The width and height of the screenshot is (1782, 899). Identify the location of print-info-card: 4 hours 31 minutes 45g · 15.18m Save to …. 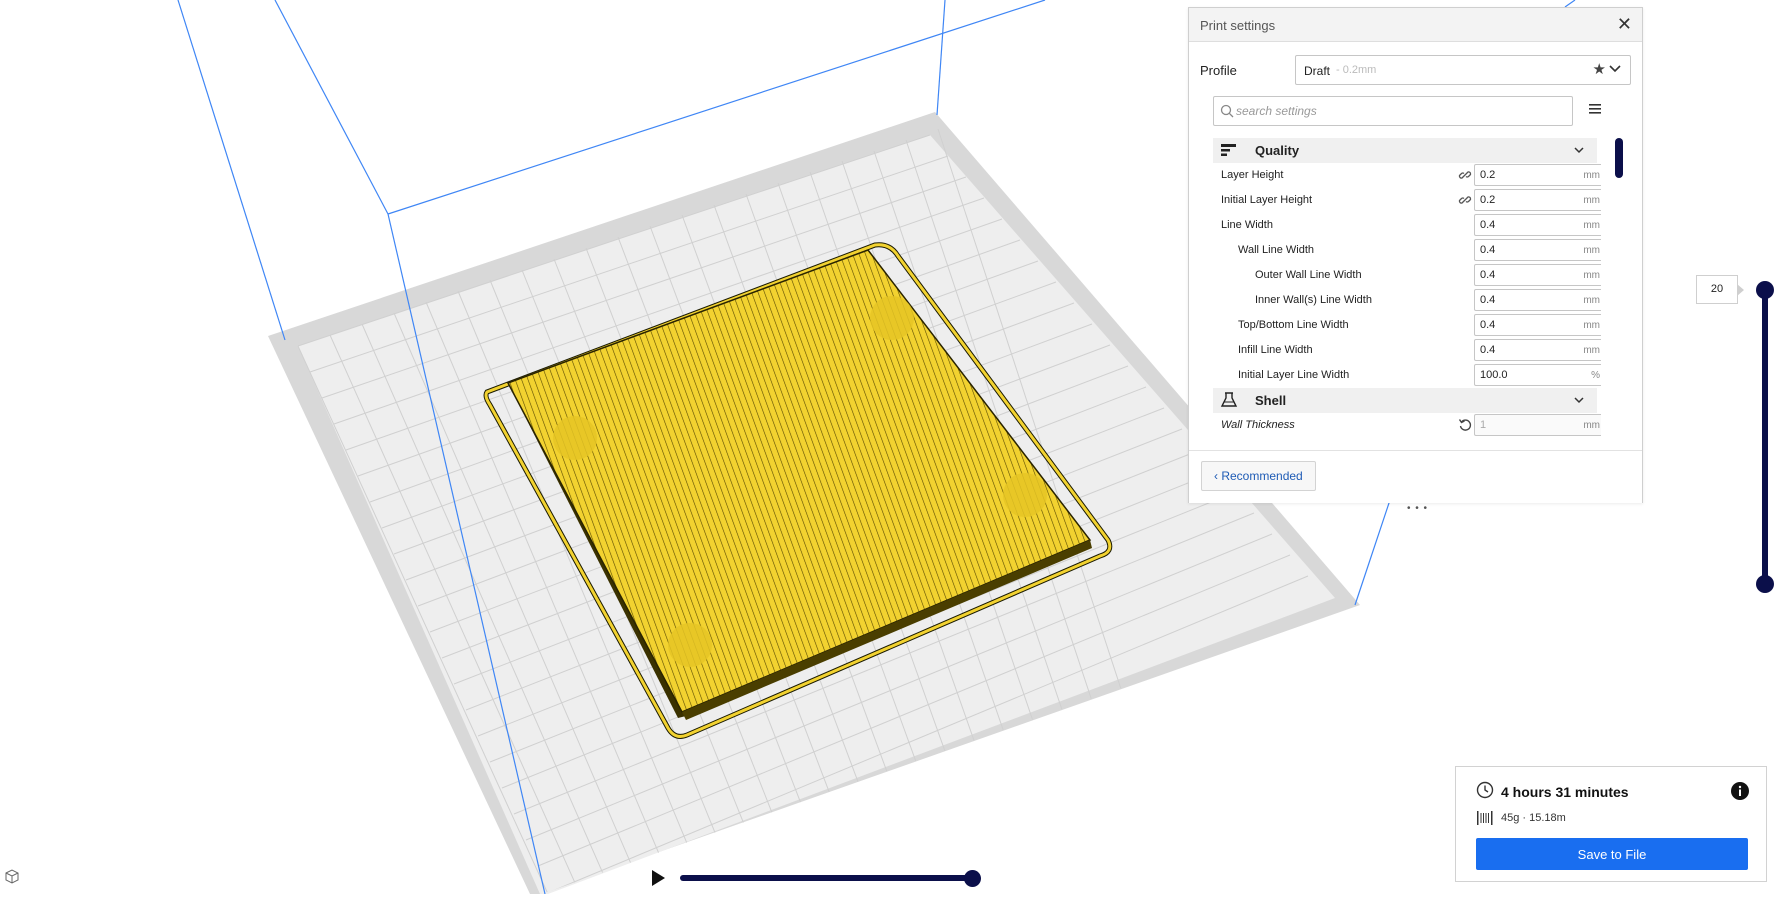
(1611, 824).